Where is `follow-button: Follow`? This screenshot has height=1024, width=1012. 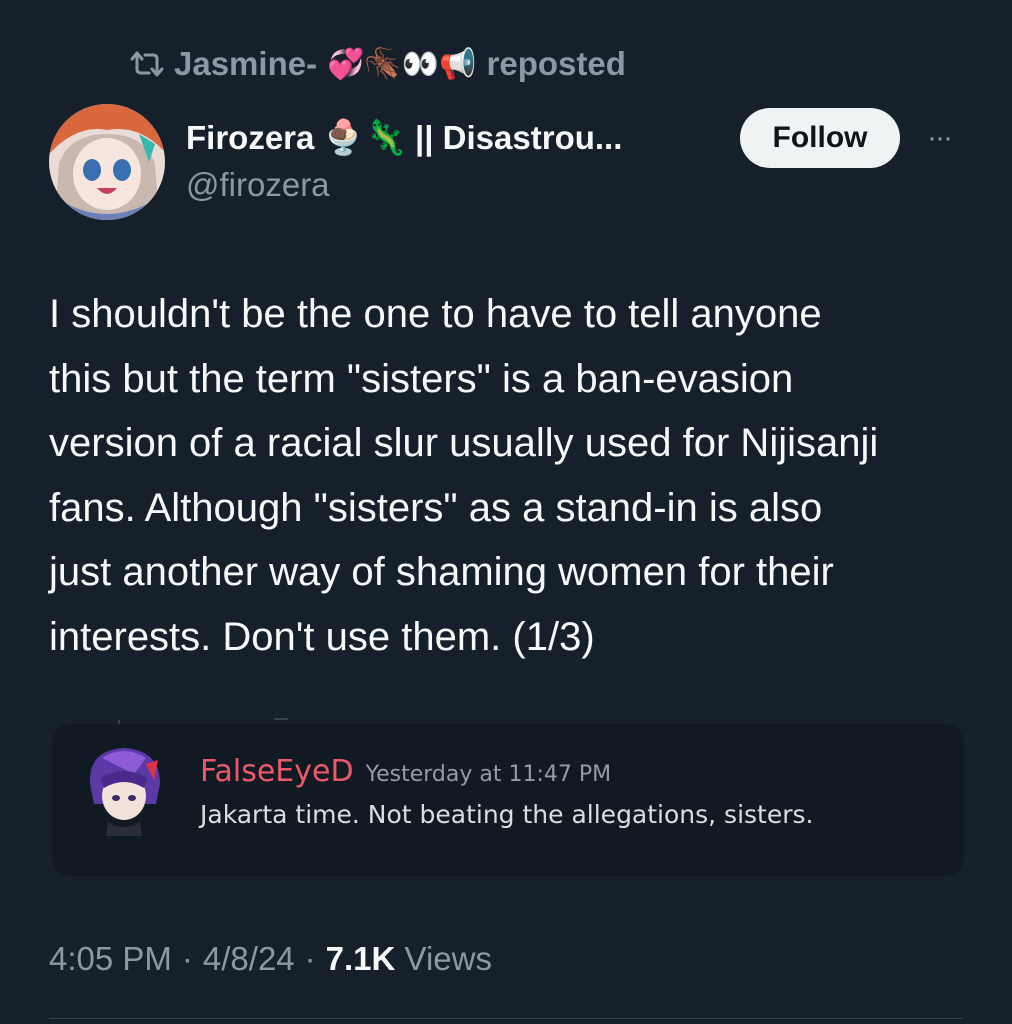
follow-button: Follow is located at coordinates (820, 138).